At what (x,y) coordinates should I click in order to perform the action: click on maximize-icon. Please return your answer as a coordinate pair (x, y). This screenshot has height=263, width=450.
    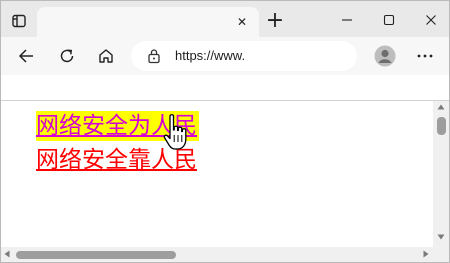
    Looking at the image, I should click on (389, 20).